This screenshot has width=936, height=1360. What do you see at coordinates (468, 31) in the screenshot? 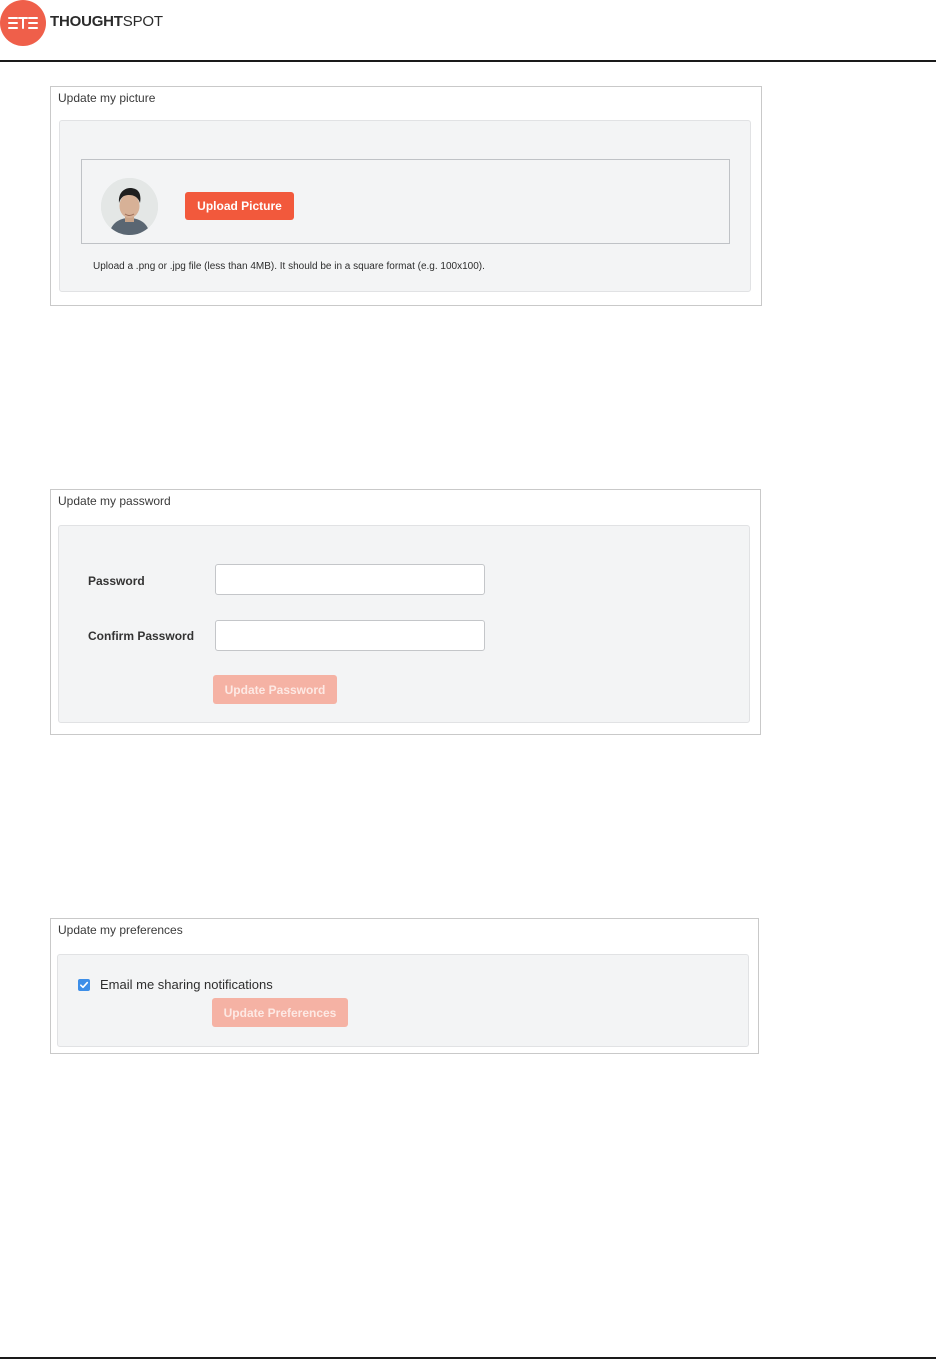
I see `document-header: THOUGHTSPOT` at bounding box center [468, 31].